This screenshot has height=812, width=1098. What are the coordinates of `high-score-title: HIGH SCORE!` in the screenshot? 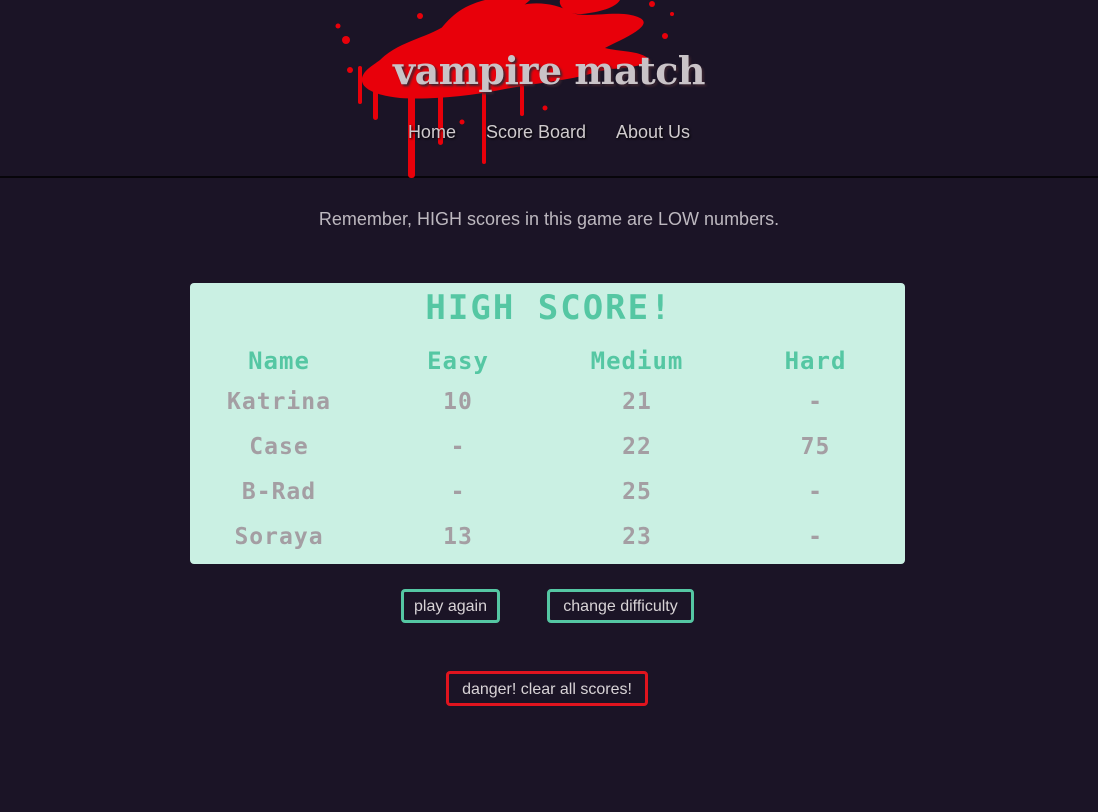 It's located at (549, 308).